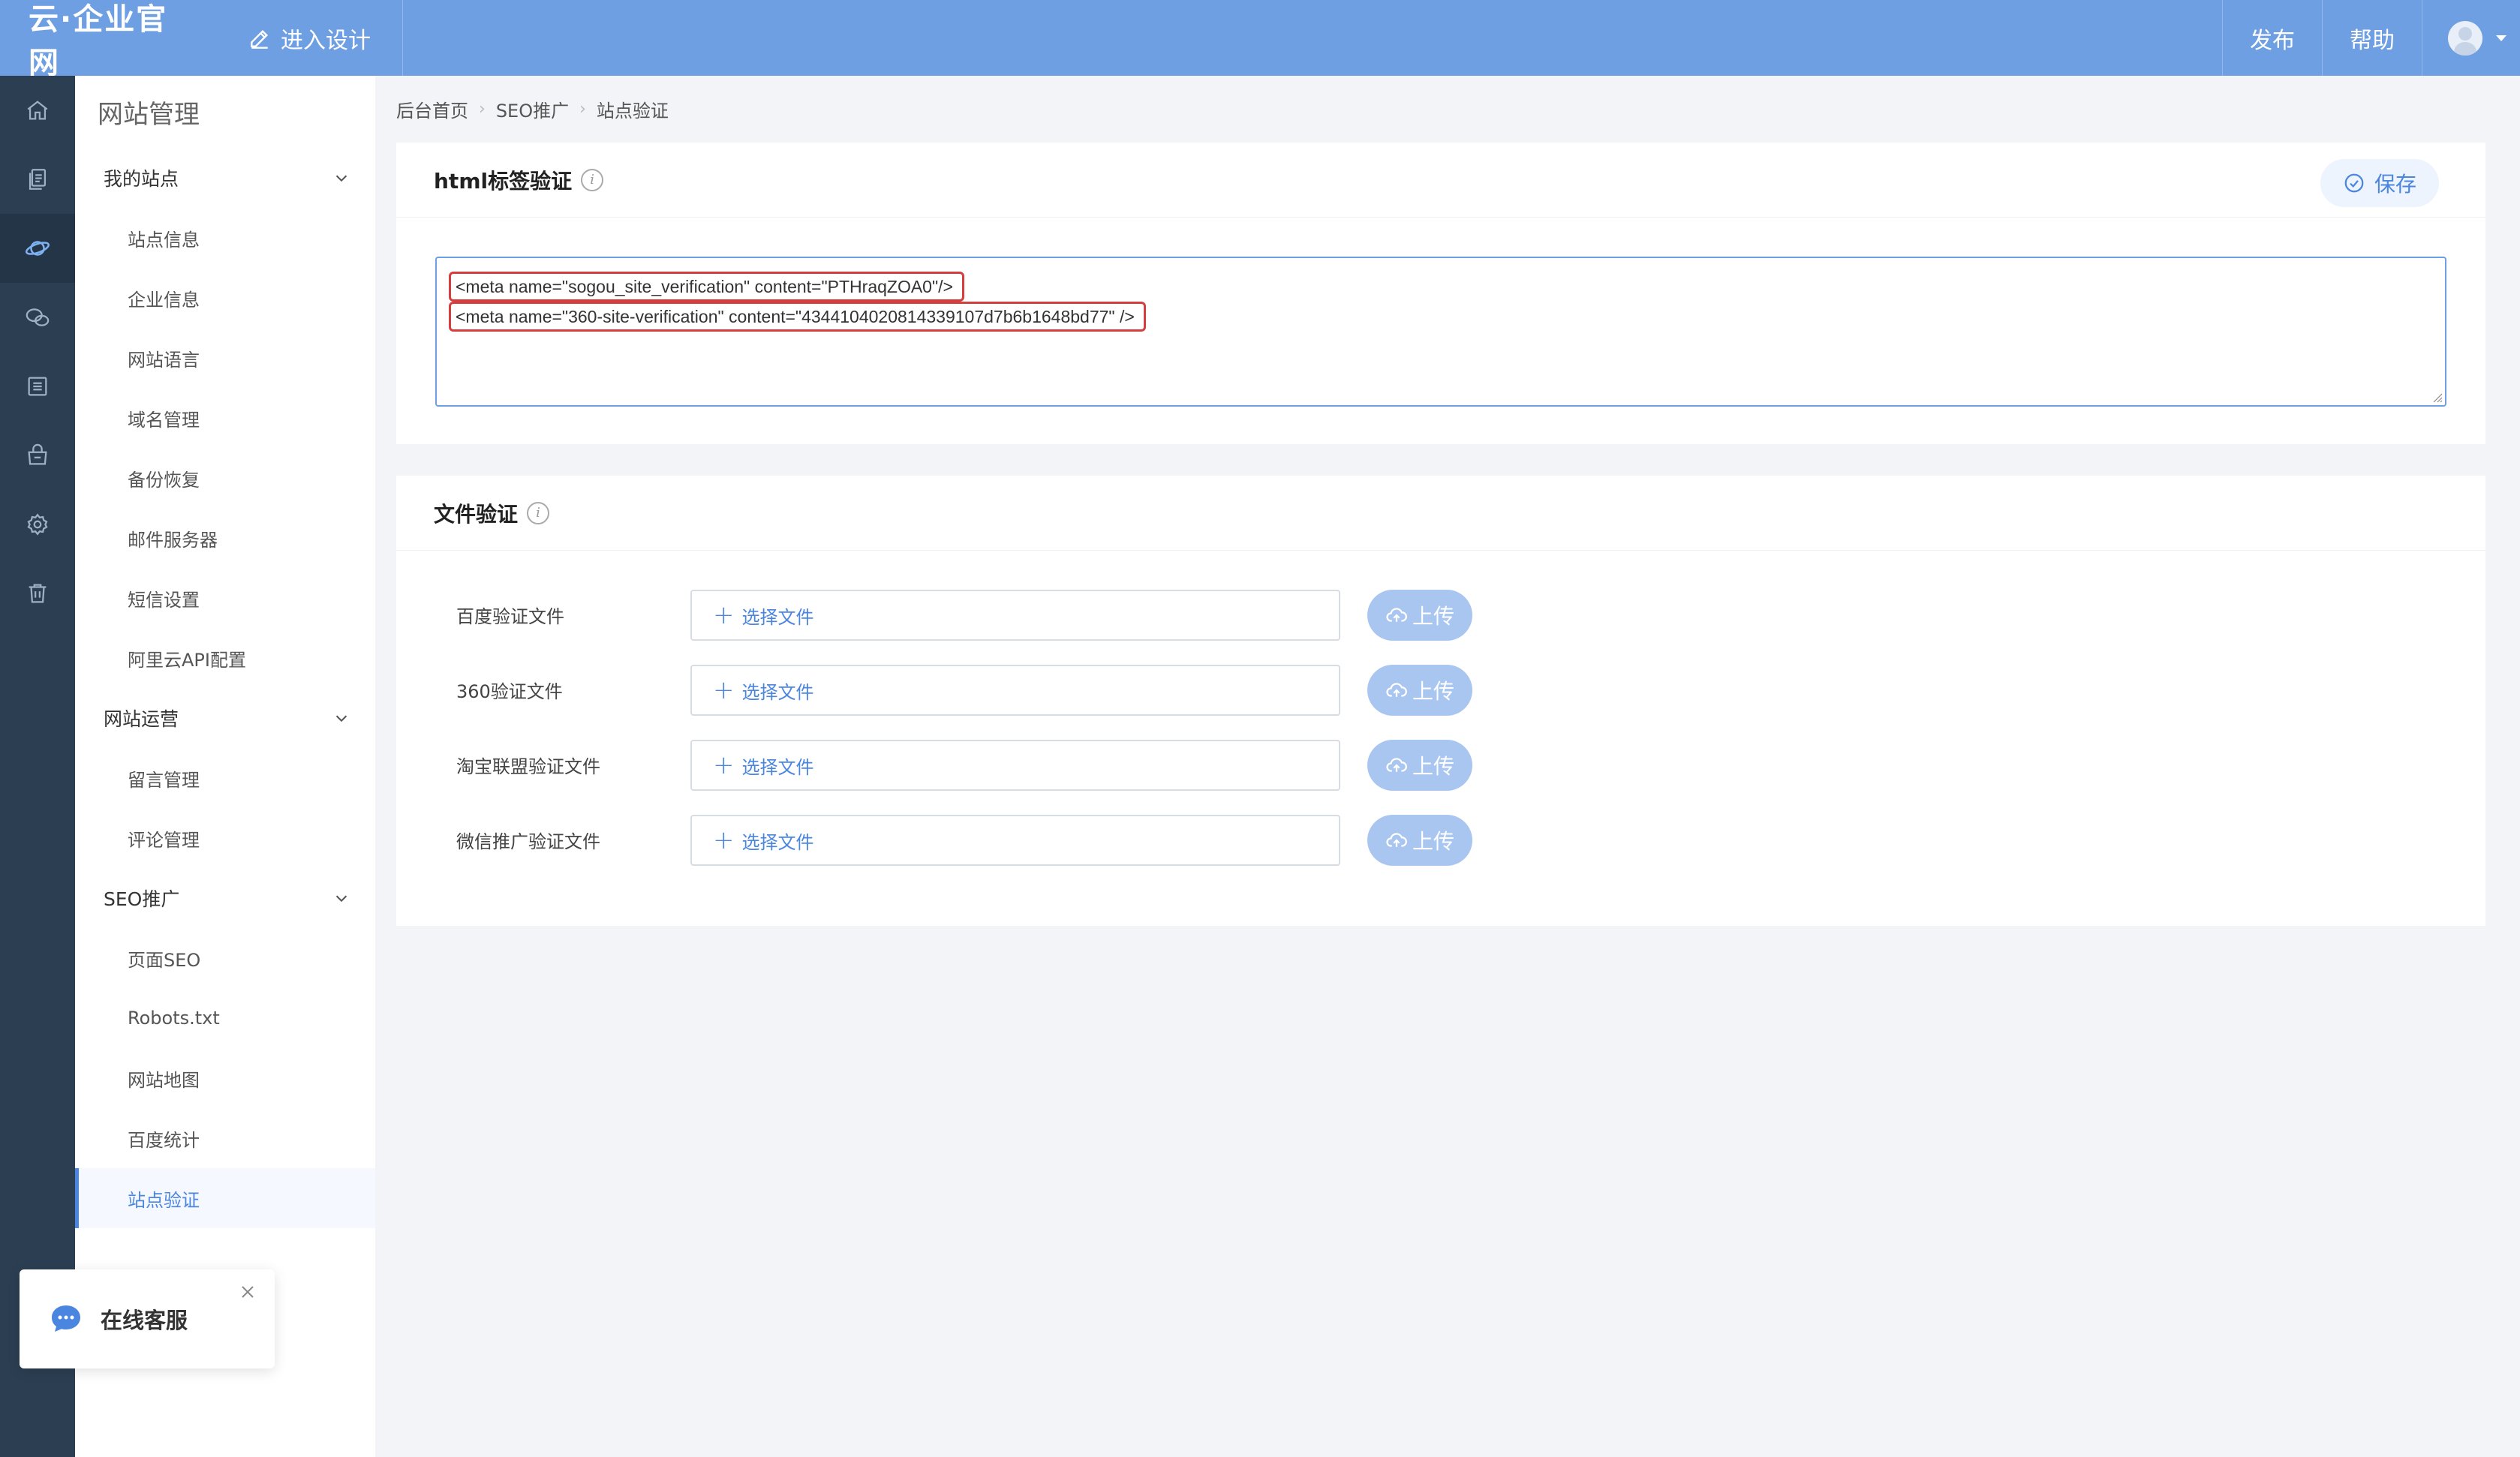  I want to click on user-menu, so click(2471, 38).